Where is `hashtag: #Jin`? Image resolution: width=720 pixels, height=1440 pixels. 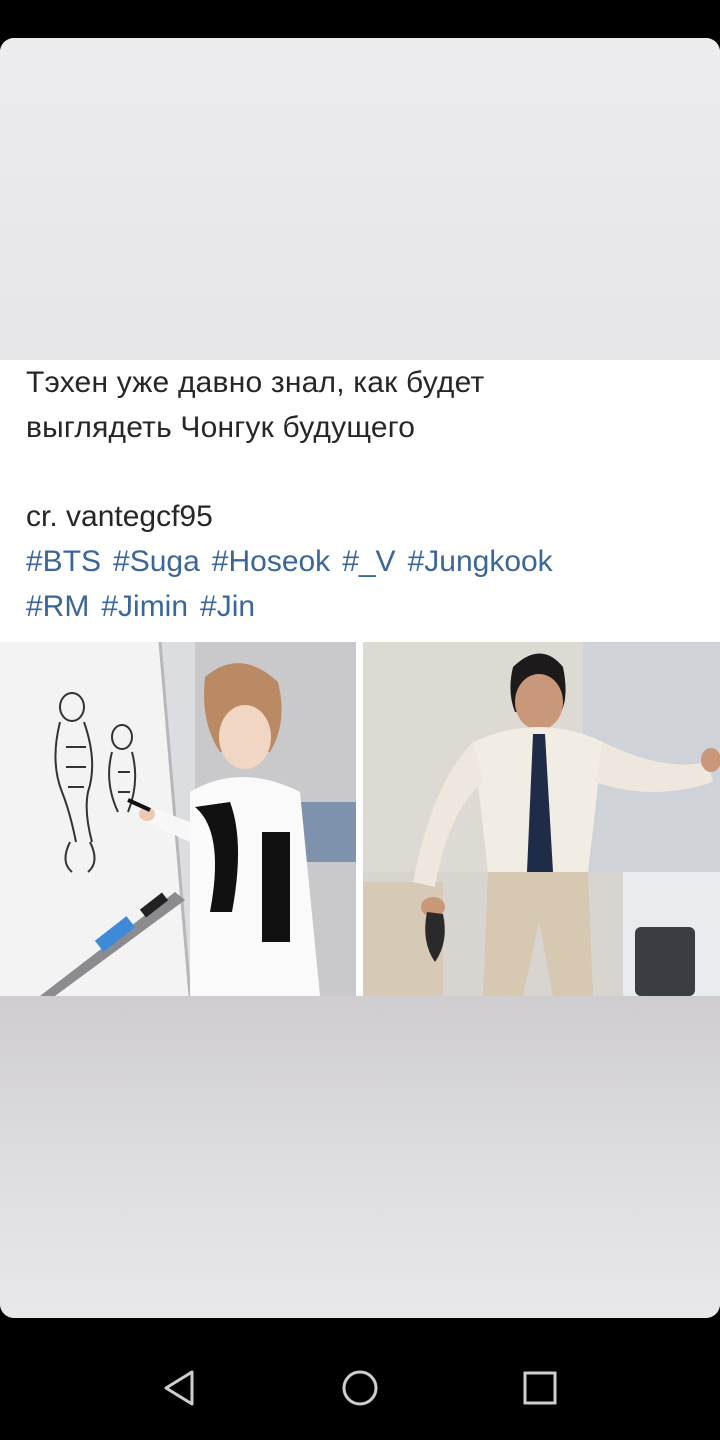
hashtag: #Jin is located at coordinates (227, 606).